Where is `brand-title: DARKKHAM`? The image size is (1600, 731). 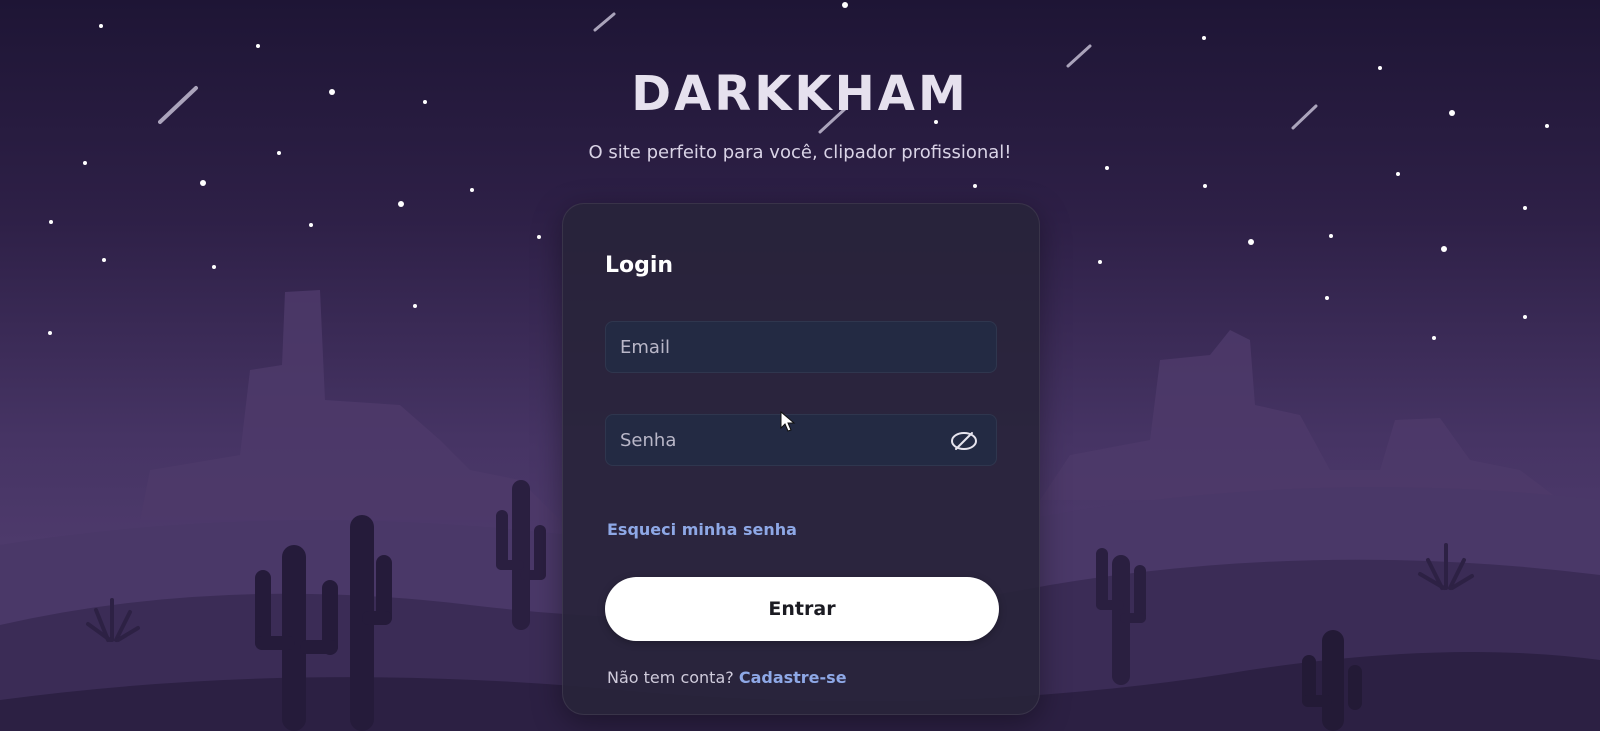 brand-title: DARKKHAM is located at coordinates (800, 94).